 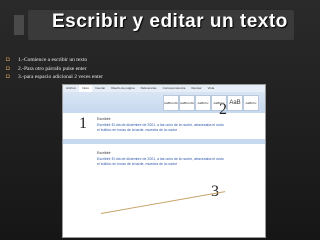 What do you see at coordinates (171, 103) in the screenshot?
I see `style-normal: AaBbCcDc` at bounding box center [171, 103].